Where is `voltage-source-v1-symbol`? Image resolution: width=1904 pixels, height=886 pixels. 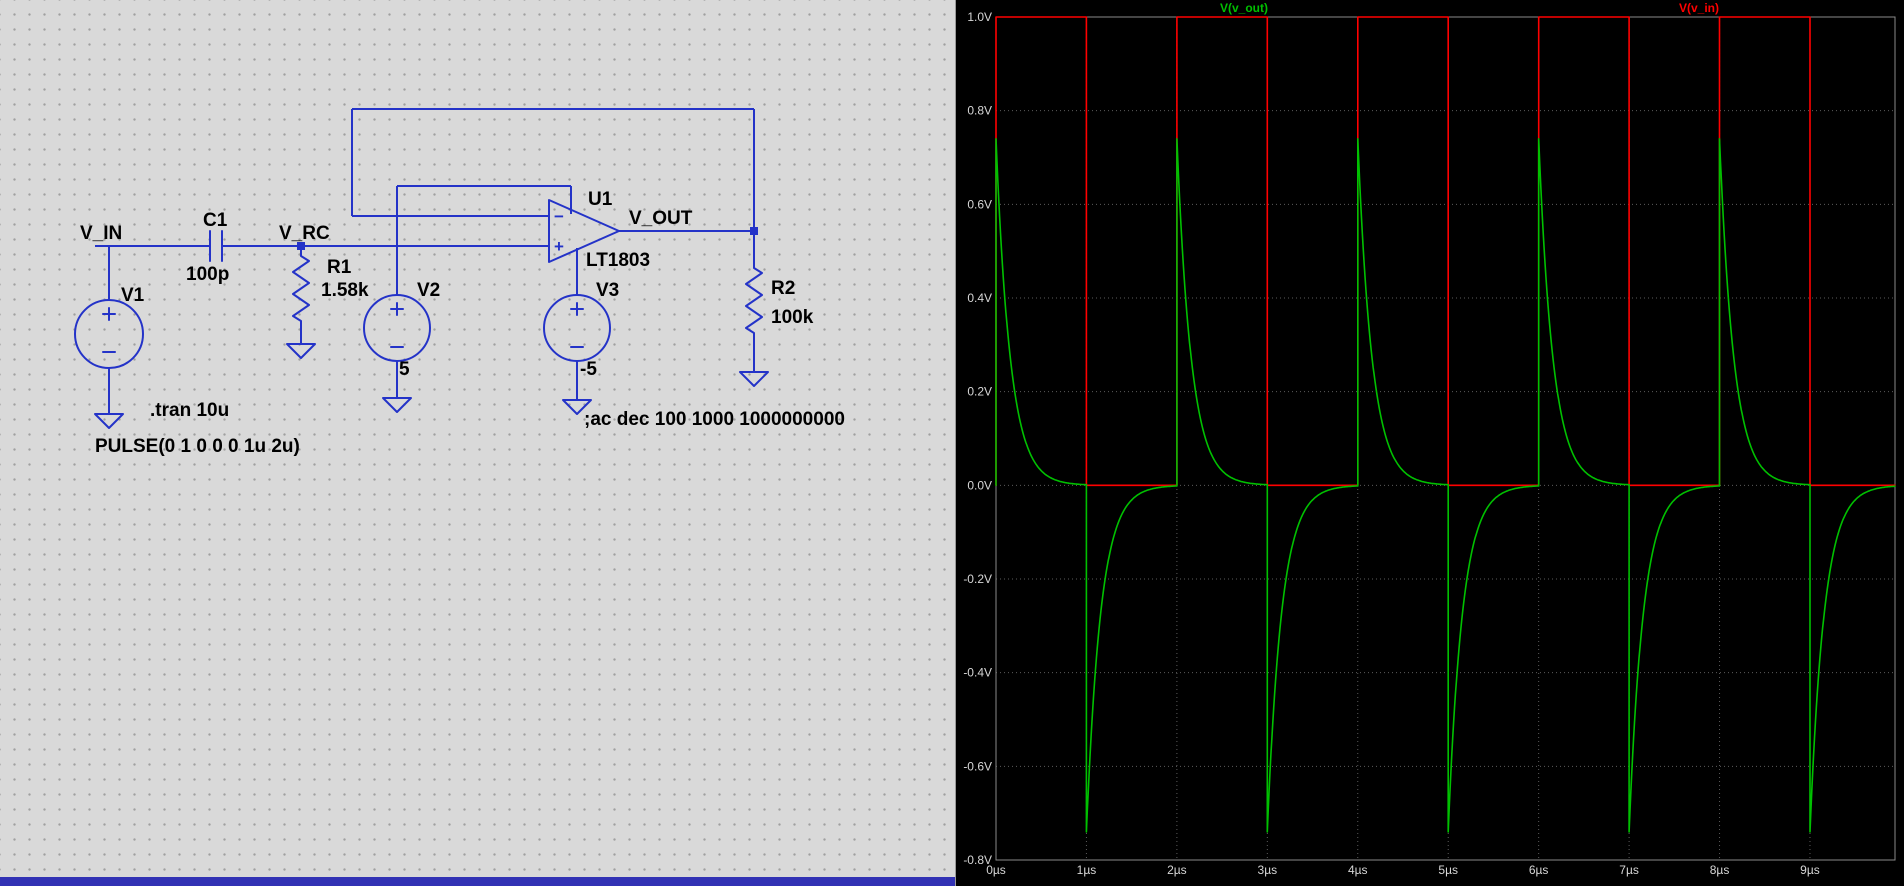 voltage-source-v1-symbol is located at coordinates (109, 334).